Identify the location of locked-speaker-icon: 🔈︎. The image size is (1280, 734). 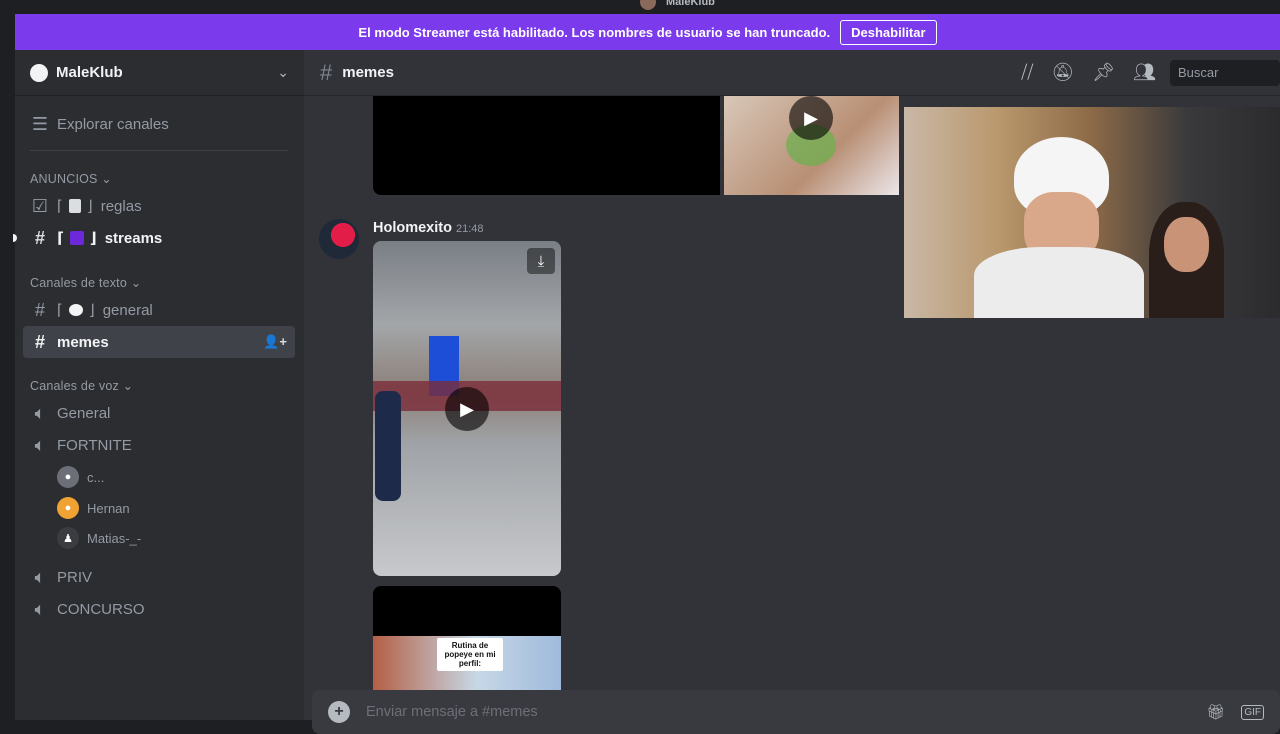
(40, 576).